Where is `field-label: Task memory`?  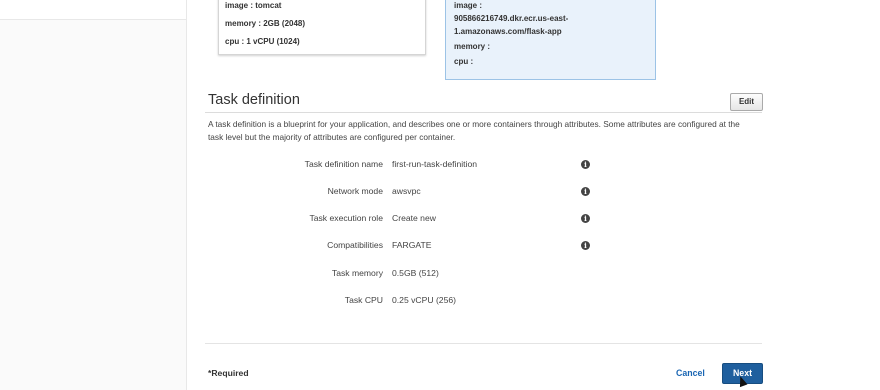
field-label: Task memory is located at coordinates (357, 273).